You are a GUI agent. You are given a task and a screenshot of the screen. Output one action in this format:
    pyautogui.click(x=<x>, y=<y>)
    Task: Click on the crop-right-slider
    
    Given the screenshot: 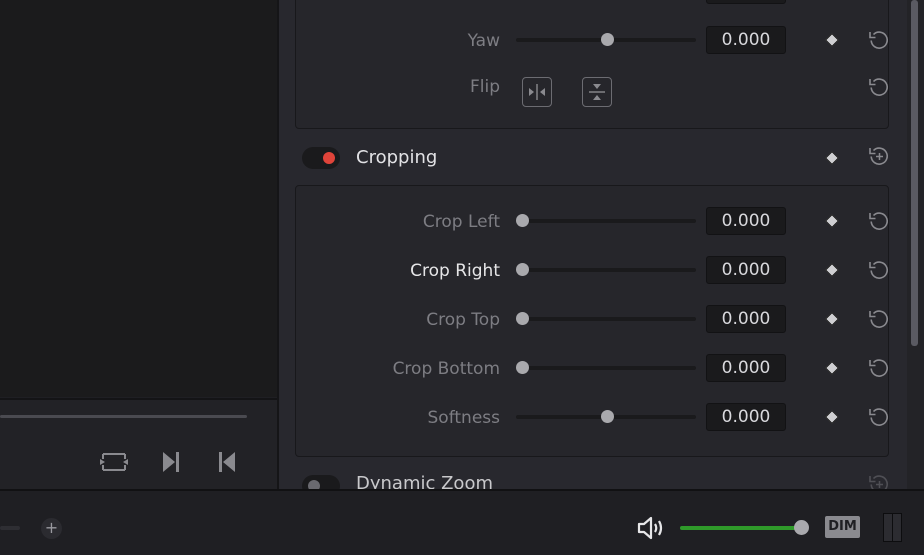 What is the action you would take?
    pyautogui.click(x=606, y=269)
    